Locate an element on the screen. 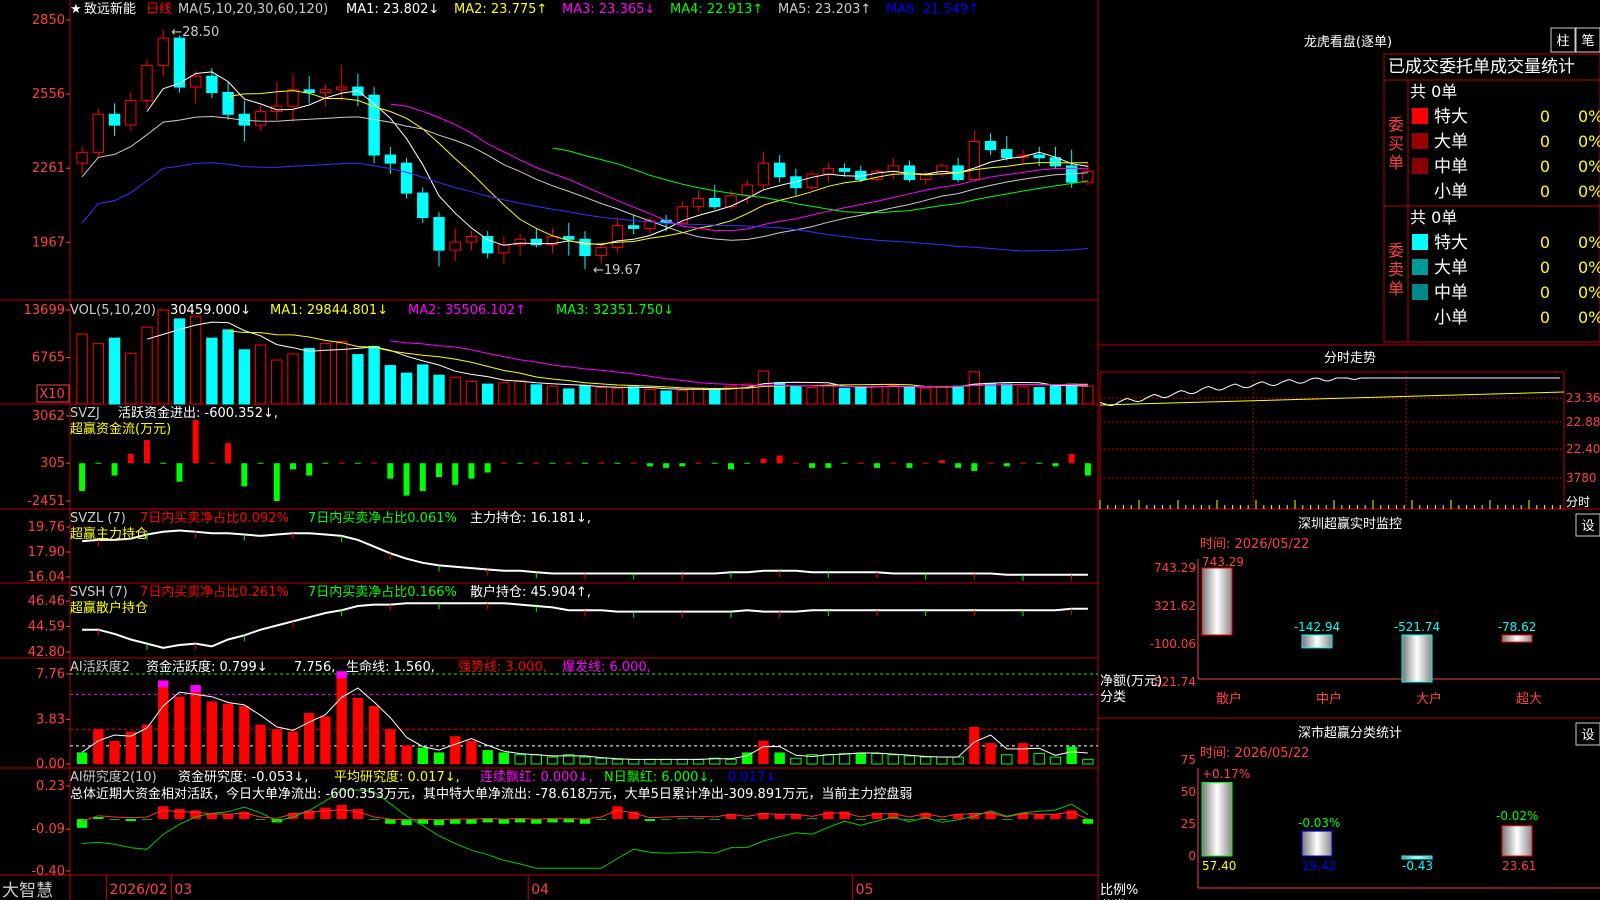 The height and width of the screenshot is (900, 1600). main-hold-subtitle: 超赢主力持仓 is located at coordinates (109, 534).